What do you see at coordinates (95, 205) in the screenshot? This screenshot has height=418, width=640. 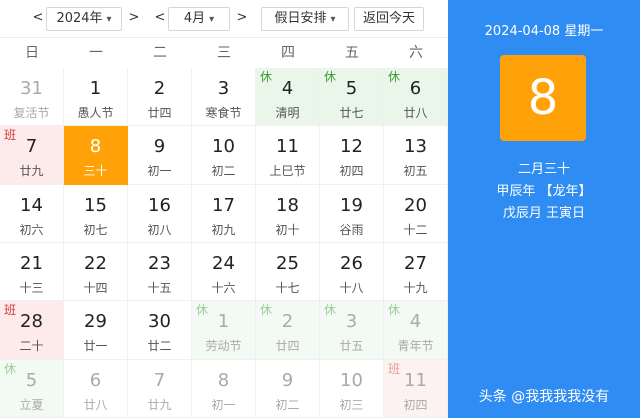 I see `day-number: 15` at bounding box center [95, 205].